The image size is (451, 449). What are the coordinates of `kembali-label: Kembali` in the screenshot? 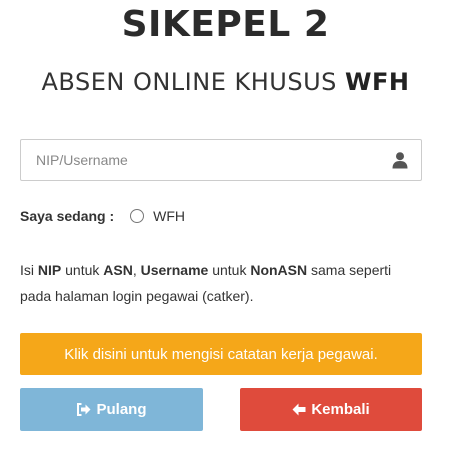 It's located at (340, 409).